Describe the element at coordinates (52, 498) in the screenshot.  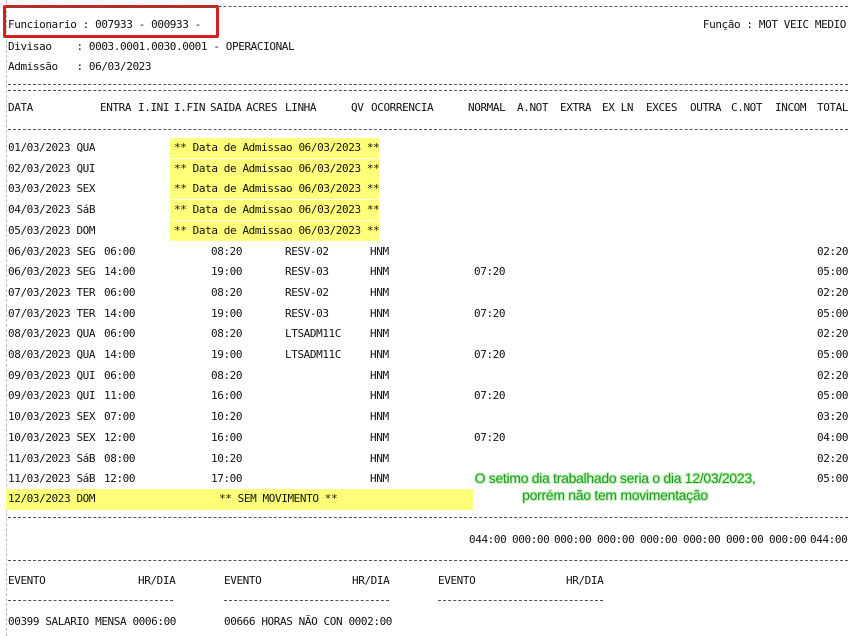
I see `last-row-date: 12/03/2023 DOM` at that location.